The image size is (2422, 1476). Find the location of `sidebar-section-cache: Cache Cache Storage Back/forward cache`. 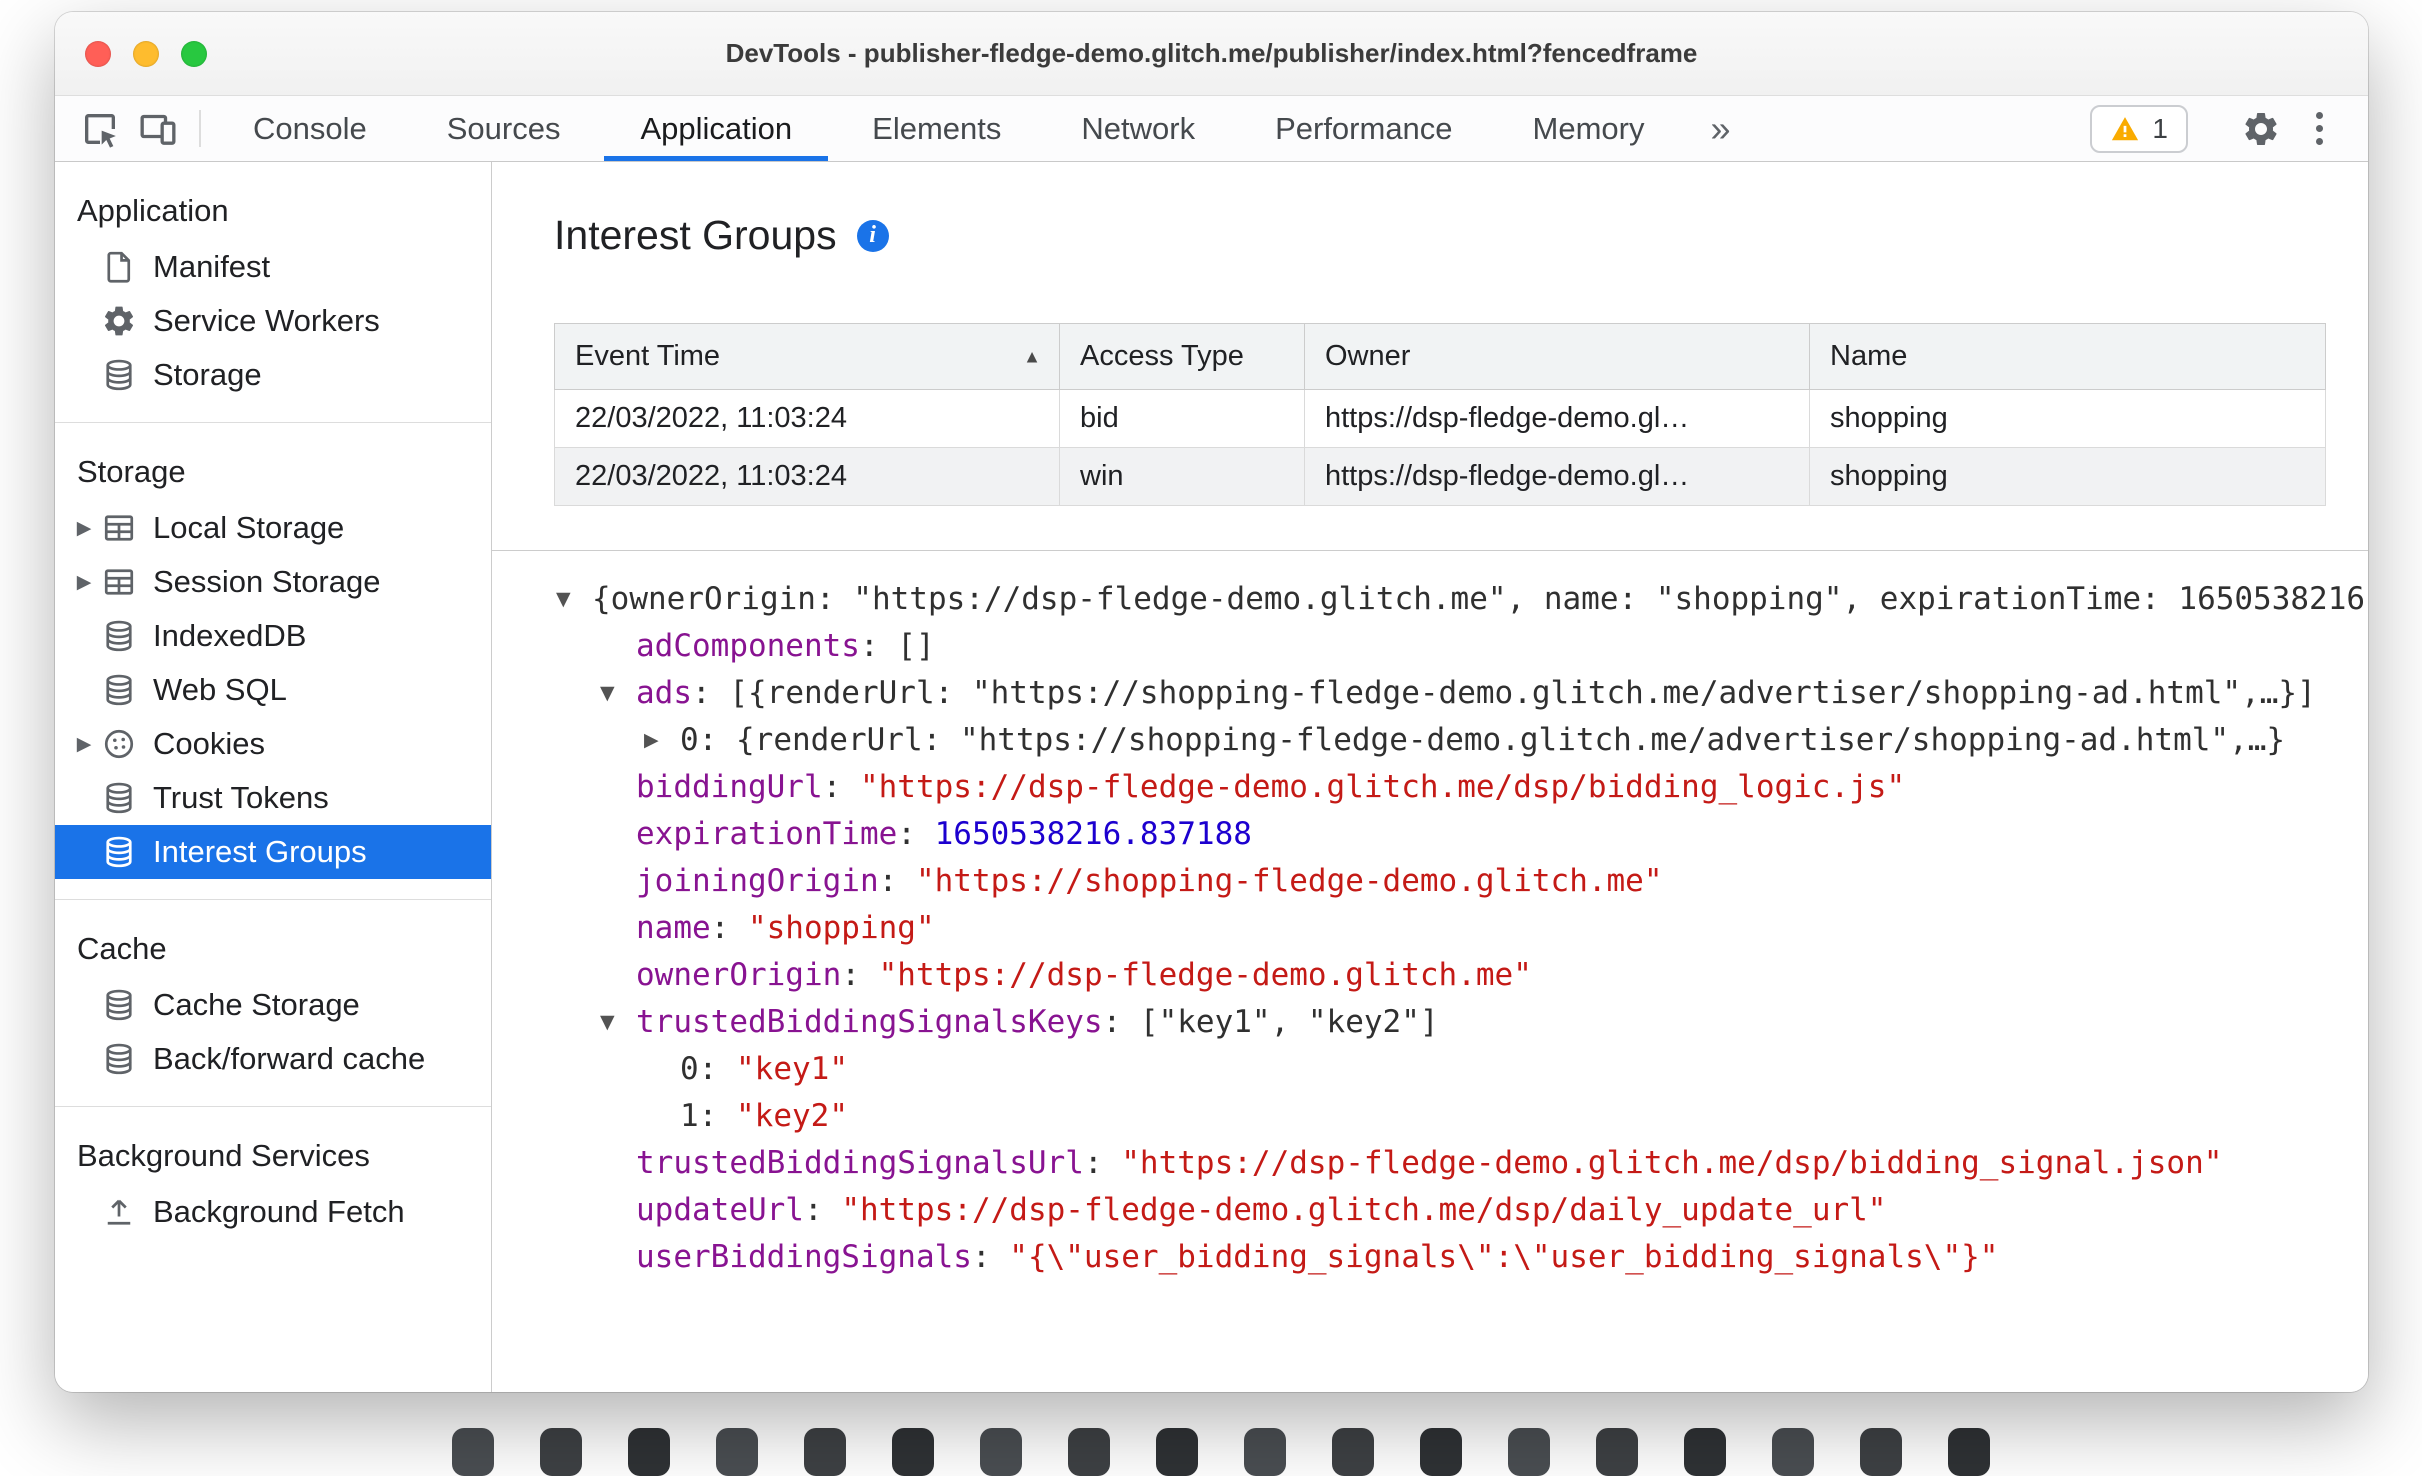

sidebar-section-cache: Cache Cache Storage Back/forward cache is located at coordinates (273, 1002).